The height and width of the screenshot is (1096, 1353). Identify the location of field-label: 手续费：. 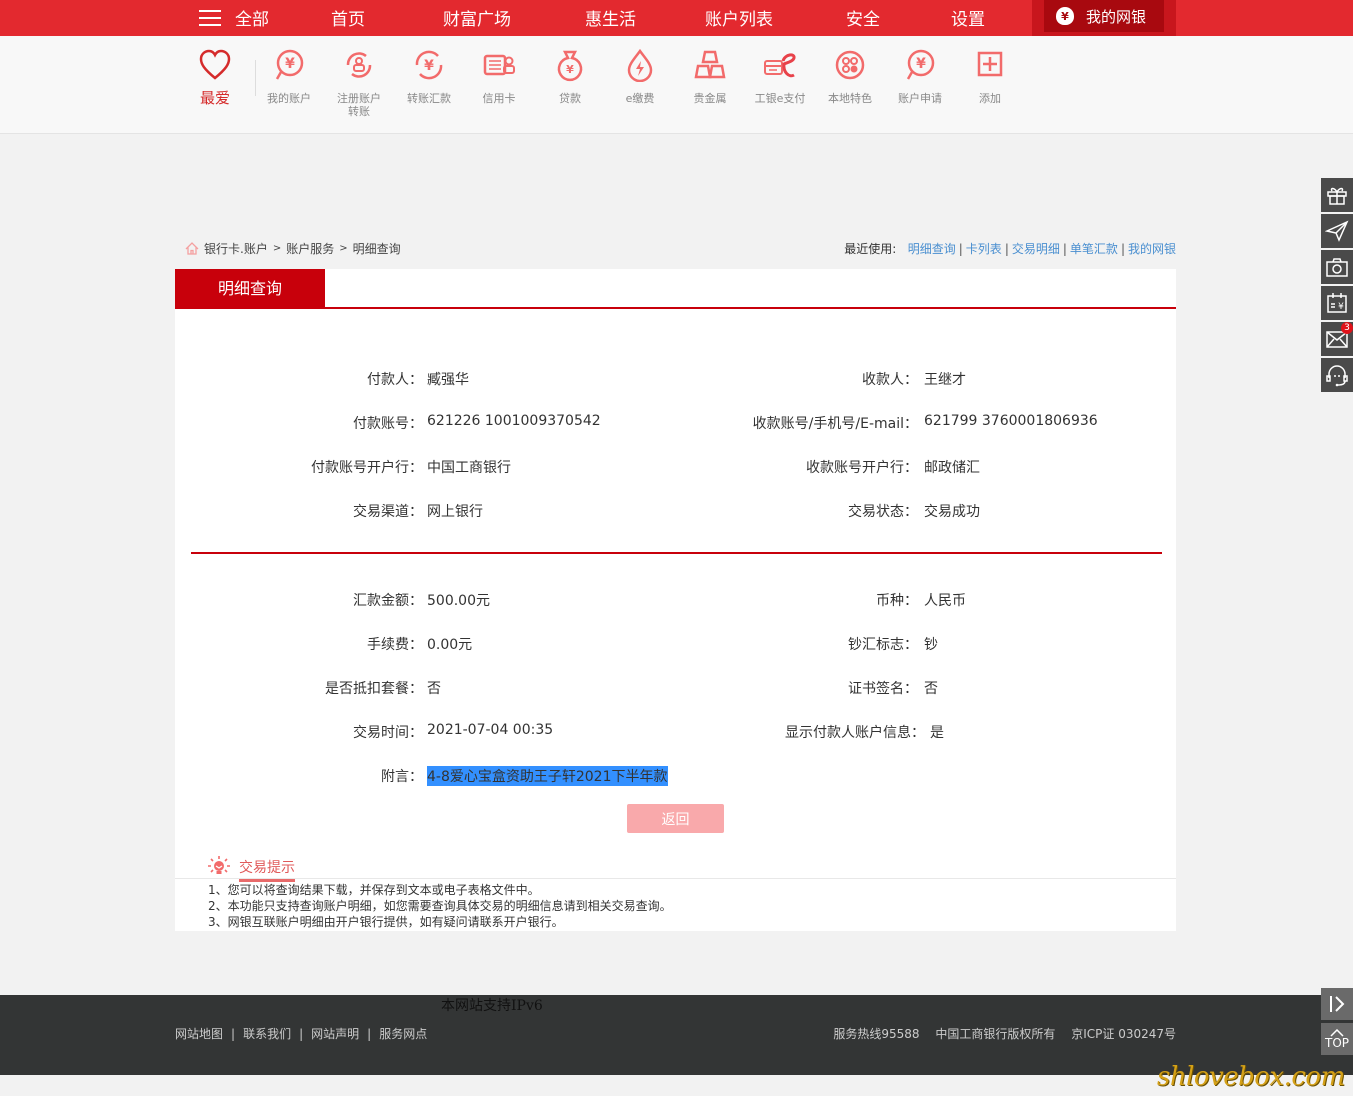
(395, 645).